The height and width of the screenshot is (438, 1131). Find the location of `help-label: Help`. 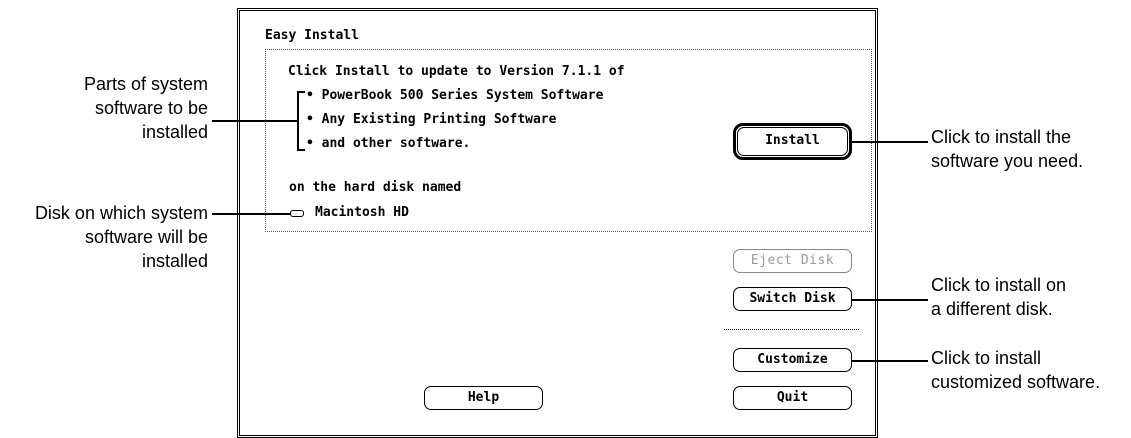

help-label: Help is located at coordinates (483, 397).